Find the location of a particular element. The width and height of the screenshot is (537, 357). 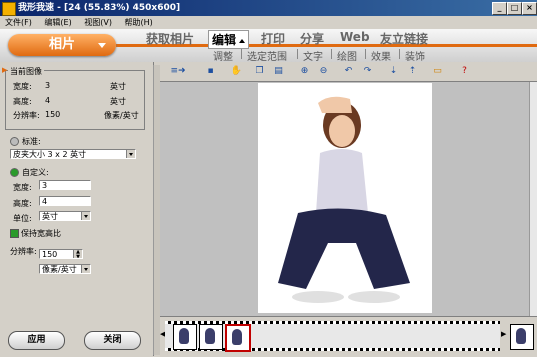

minimize-button: _ is located at coordinates (499, 8).